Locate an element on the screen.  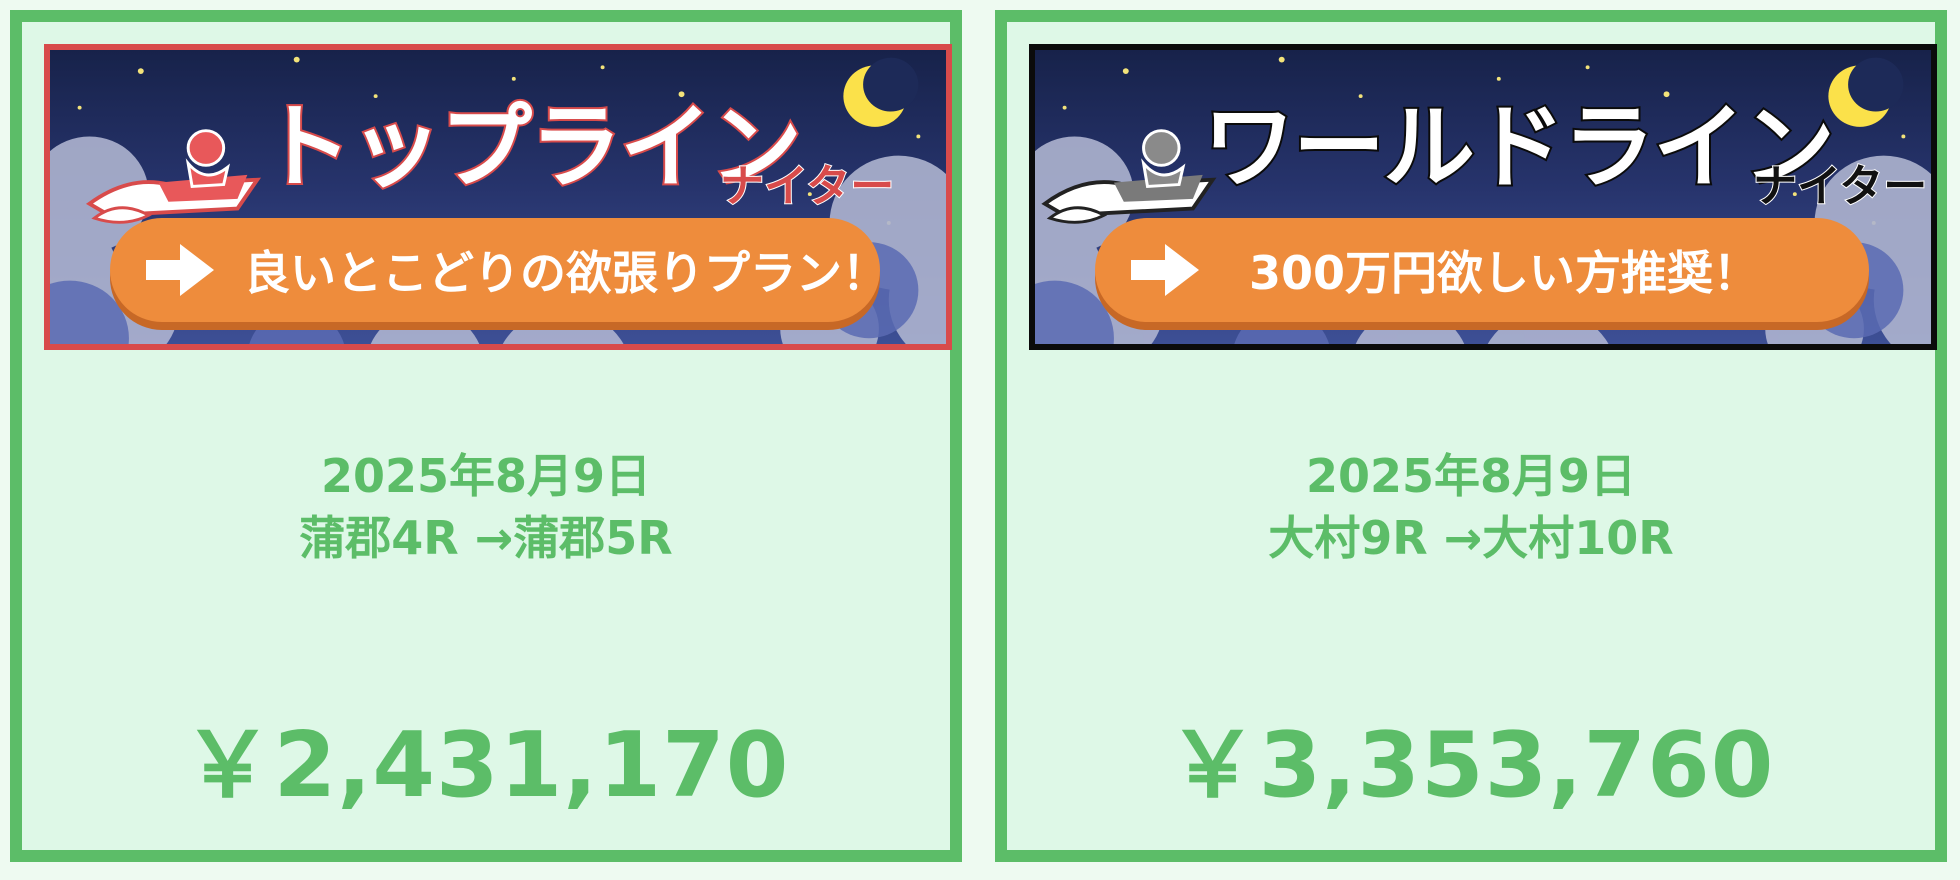
race-route: 蒲郡4R →蒲郡5R is located at coordinates (486, 538).